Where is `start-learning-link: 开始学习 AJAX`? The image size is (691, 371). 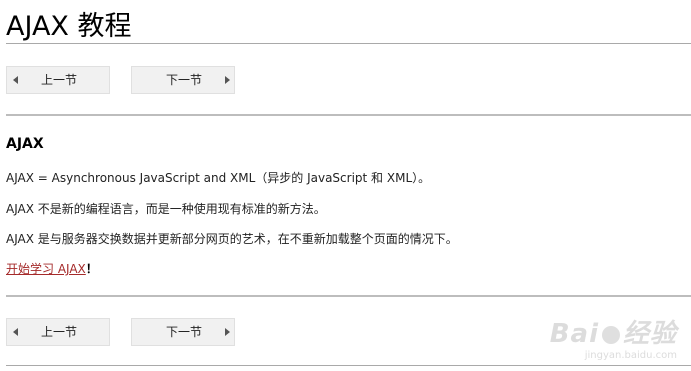 start-learning-link: 开始学习 AJAX is located at coordinates (46, 269).